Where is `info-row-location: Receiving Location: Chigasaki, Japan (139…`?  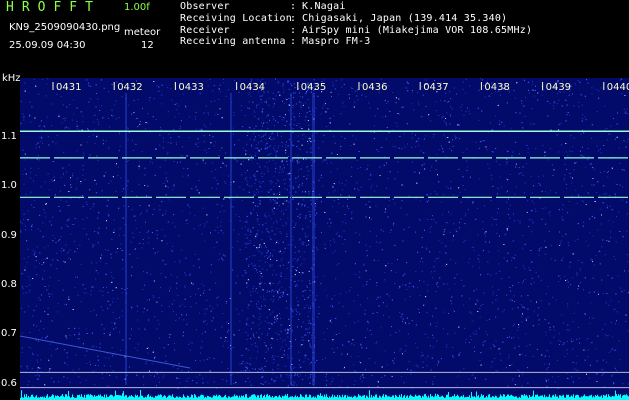 info-row-location: Receiving Location: Chigasaki, Japan (139… is located at coordinates (356, 19).